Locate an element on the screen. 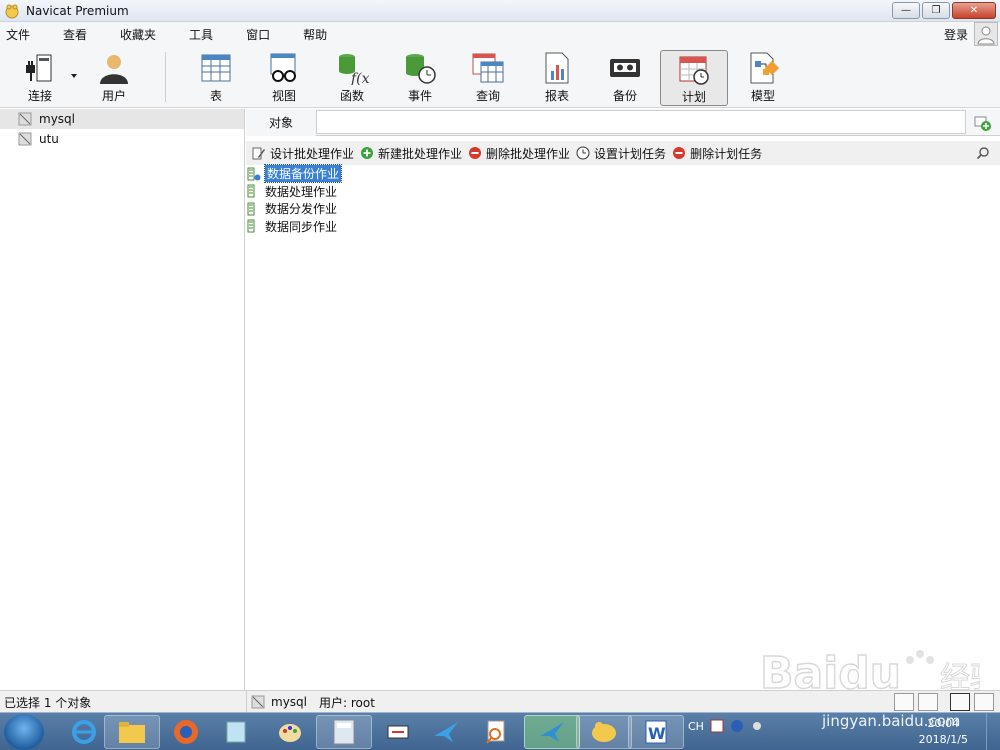  new-batch-job-label: 新建批处理作业 is located at coordinates (420, 153).